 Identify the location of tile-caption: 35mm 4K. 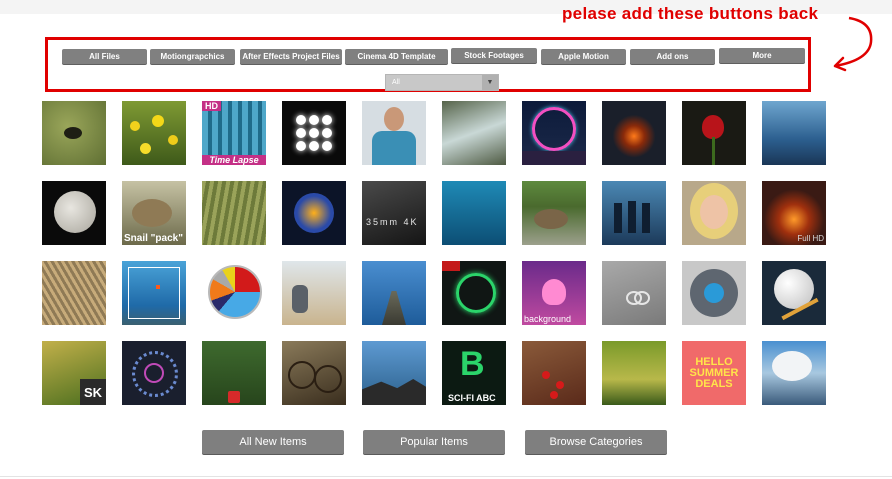
(392, 222).